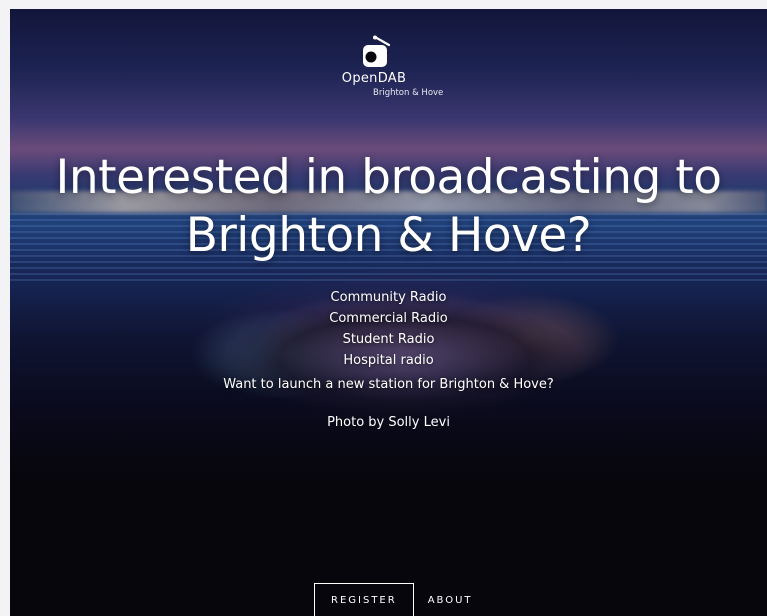 This screenshot has height=616, width=767. Describe the element at coordinates (374, 78) in the screenshot. I see `brand-name: OpenDAB` at that location.